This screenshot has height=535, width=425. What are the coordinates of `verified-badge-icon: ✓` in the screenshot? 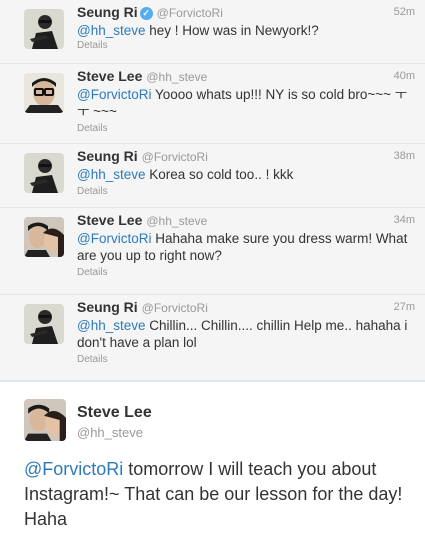 It's located at (146, 13).